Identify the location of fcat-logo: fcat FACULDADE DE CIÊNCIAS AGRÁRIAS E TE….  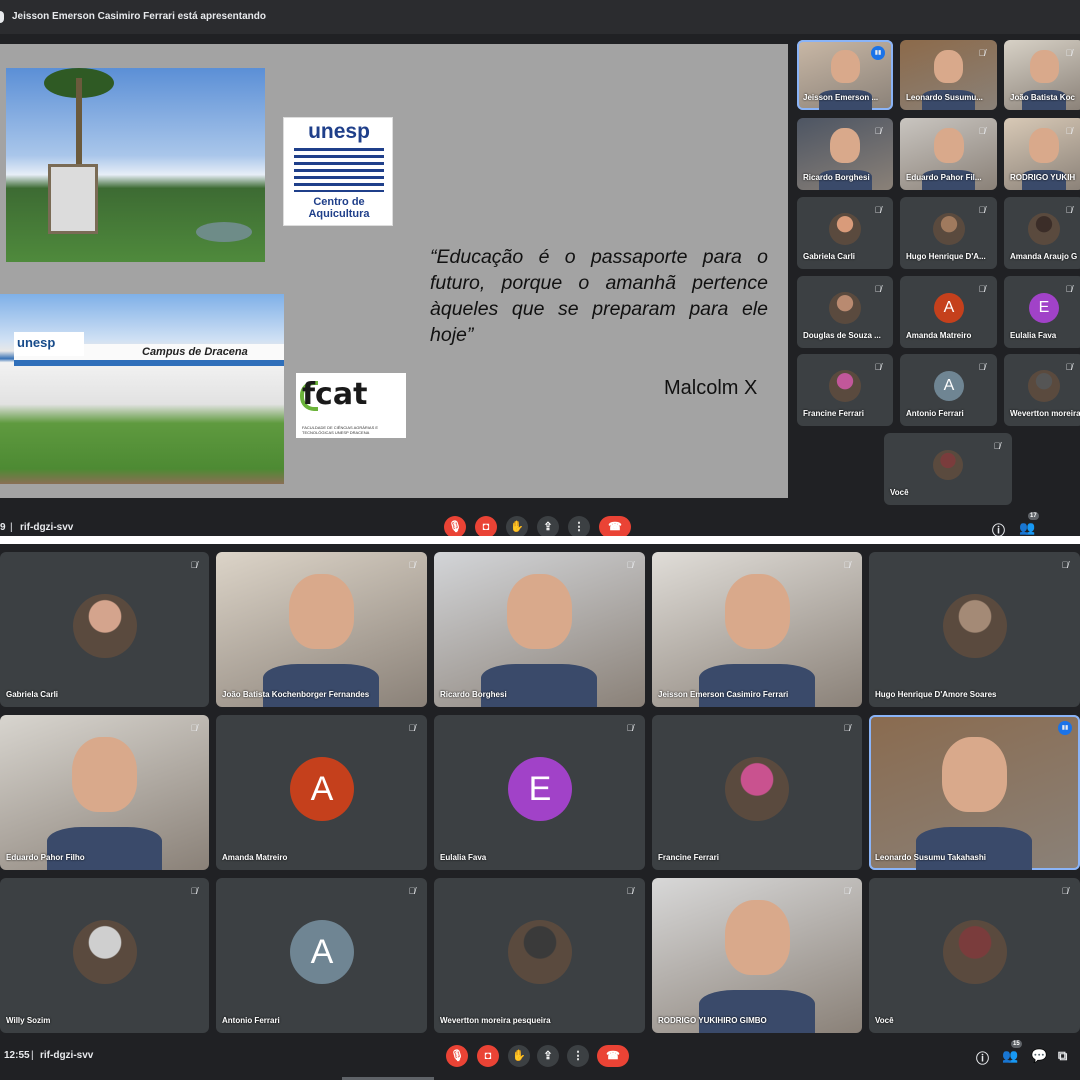
(351, 405).